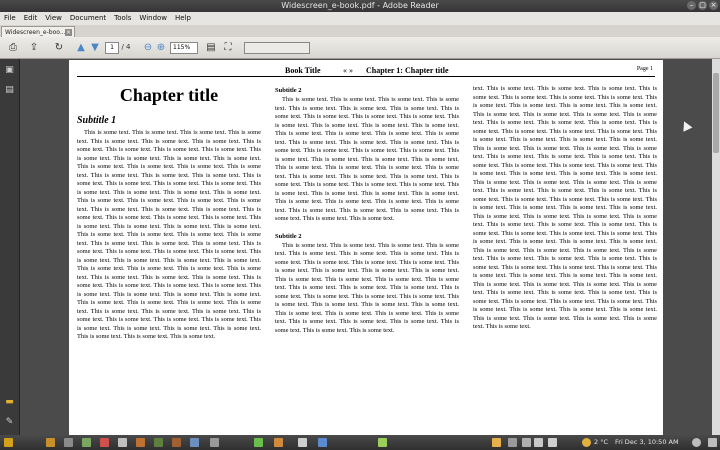 Image resolution: width=720 pixels, height=450 pixels. What do you see at coordinates (68, 32) in the screenshot?
I see `tab-close-icon: ×` at bounding box center [68, 32].